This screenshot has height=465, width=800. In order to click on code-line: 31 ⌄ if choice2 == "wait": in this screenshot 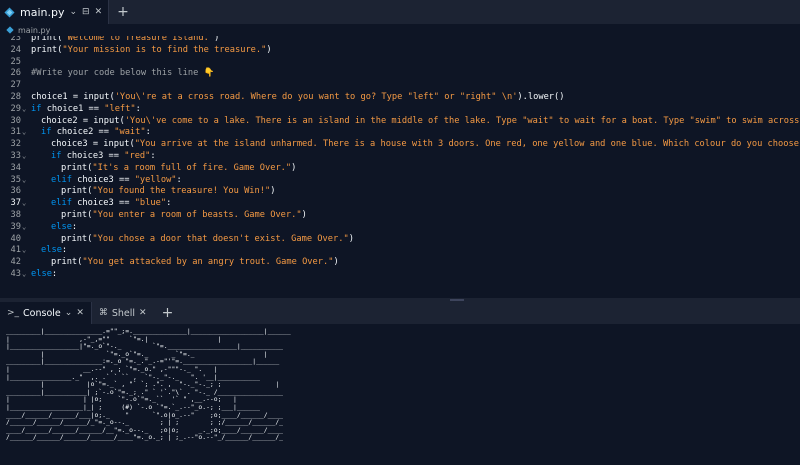, I will do `click(400, 133)`.